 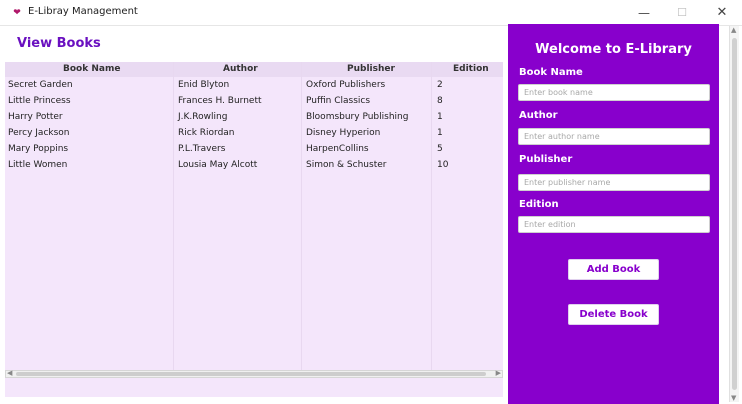 I want to click on cell-author: Enid Blyton, so click(x=204, y=85).